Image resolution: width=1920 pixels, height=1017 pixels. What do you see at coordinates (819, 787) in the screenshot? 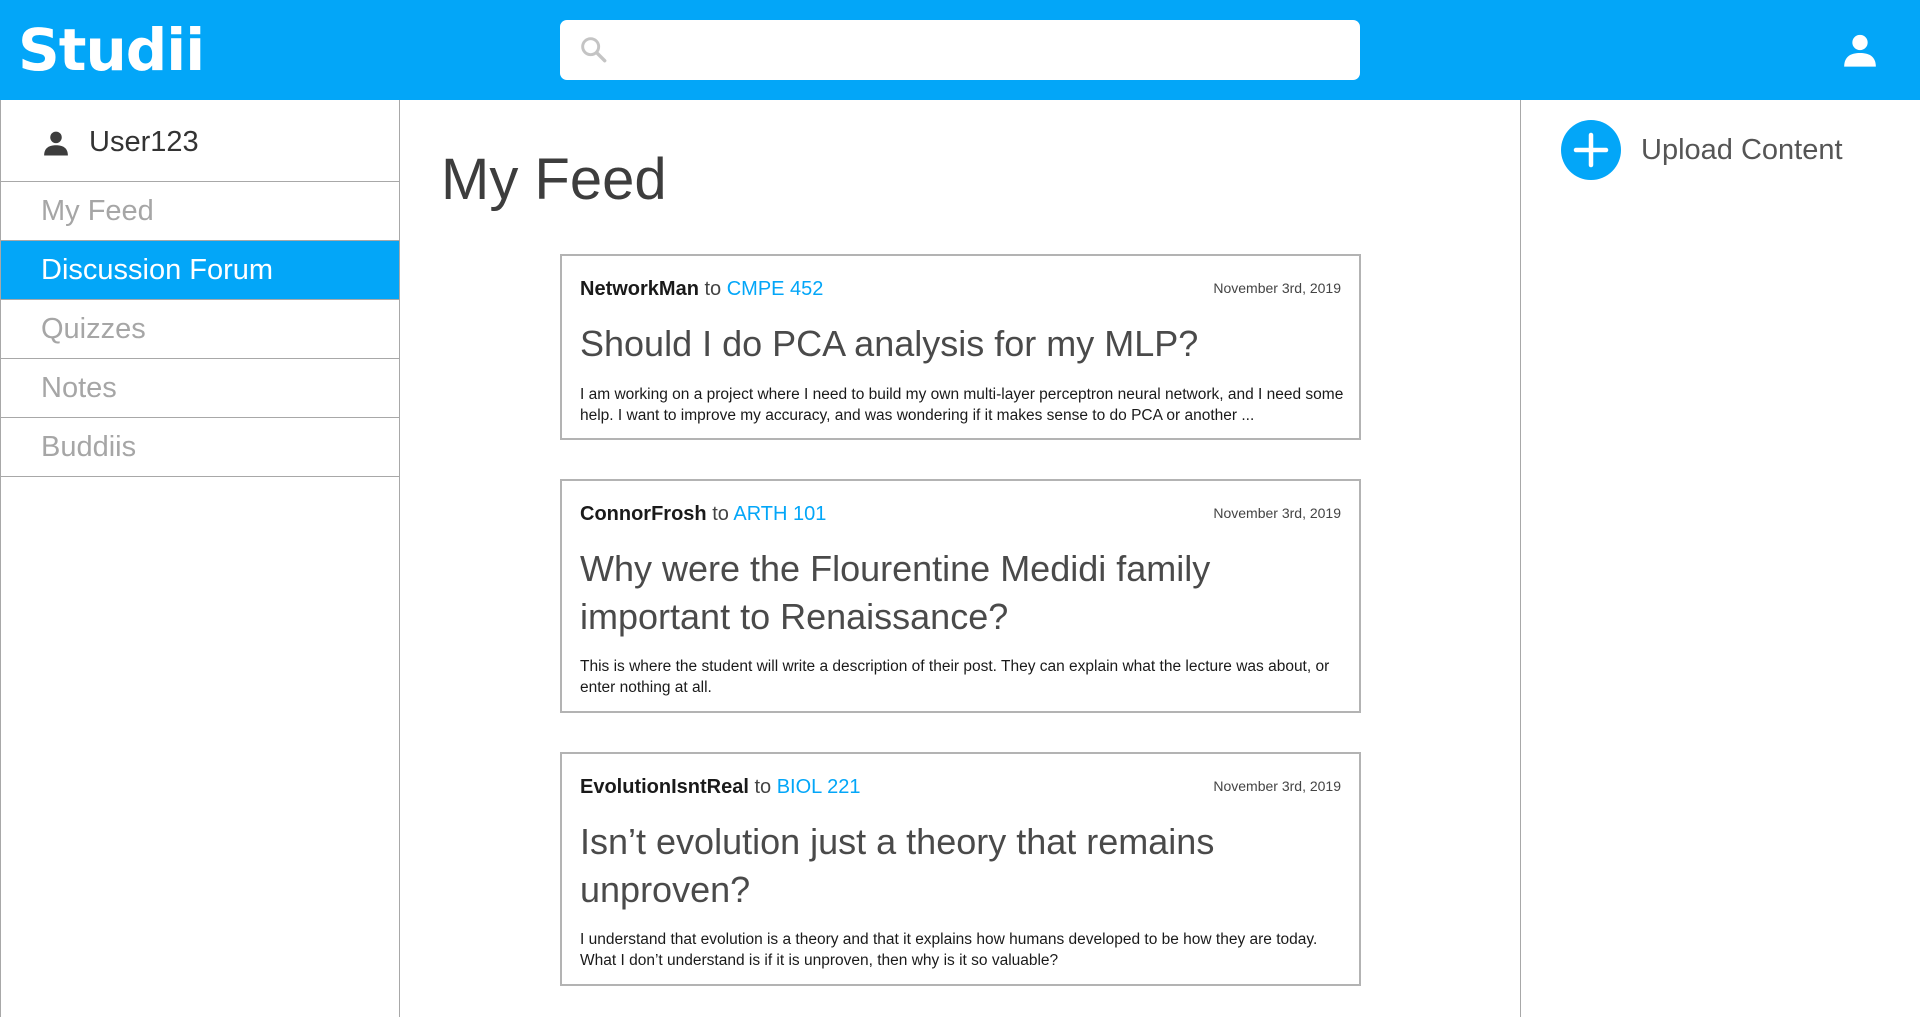
I see `post-course: BIOL 221` at bounding box center [819, 787].